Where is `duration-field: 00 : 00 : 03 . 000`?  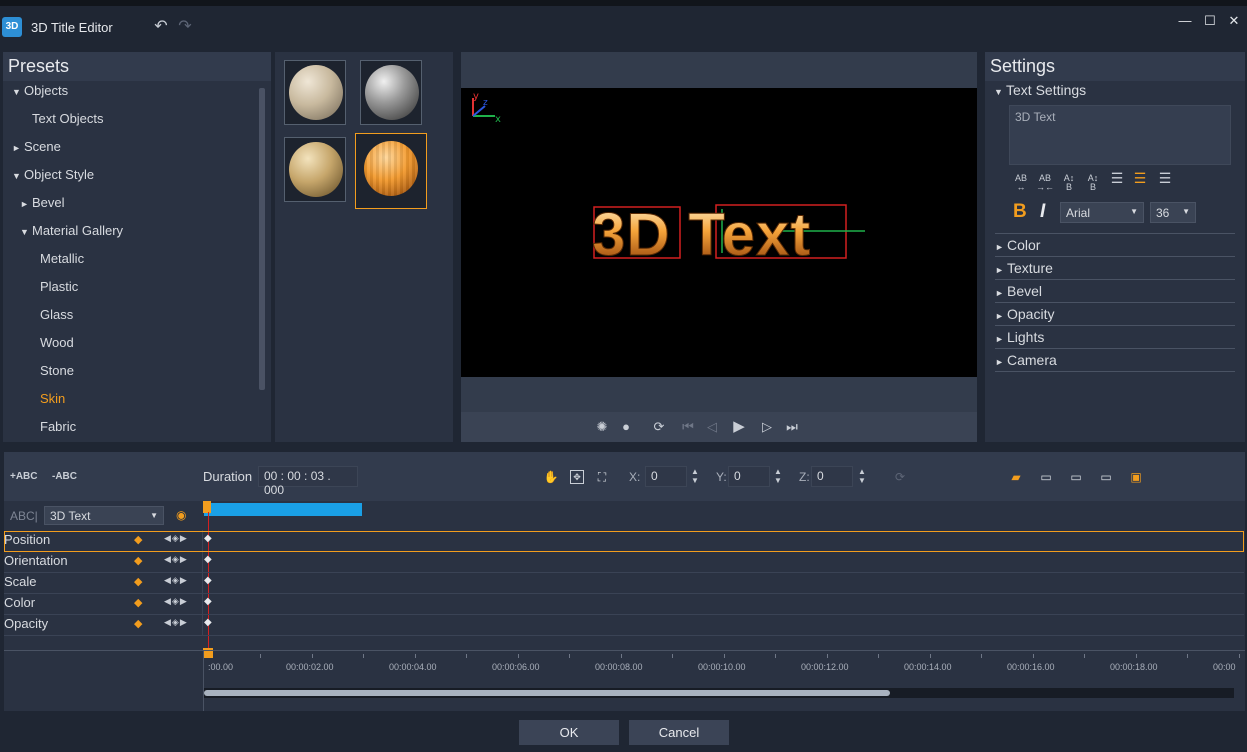
duration-field: 00 : 00 : 03 . 000 is located at coordinates (308, 481).